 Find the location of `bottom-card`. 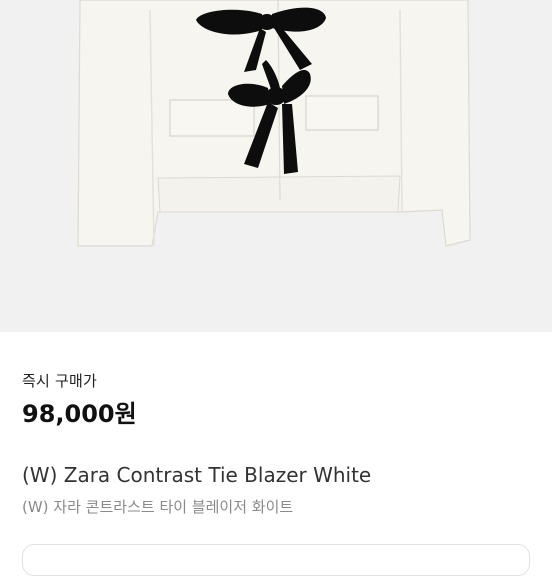

bottom-card is located at coordinates (276, 560).